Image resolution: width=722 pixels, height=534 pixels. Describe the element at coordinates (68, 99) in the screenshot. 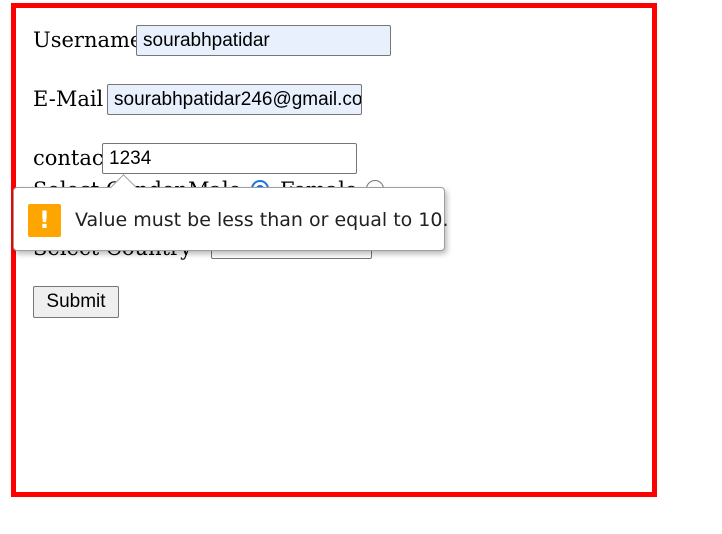

I see `email-label: E-Mail` at that location.